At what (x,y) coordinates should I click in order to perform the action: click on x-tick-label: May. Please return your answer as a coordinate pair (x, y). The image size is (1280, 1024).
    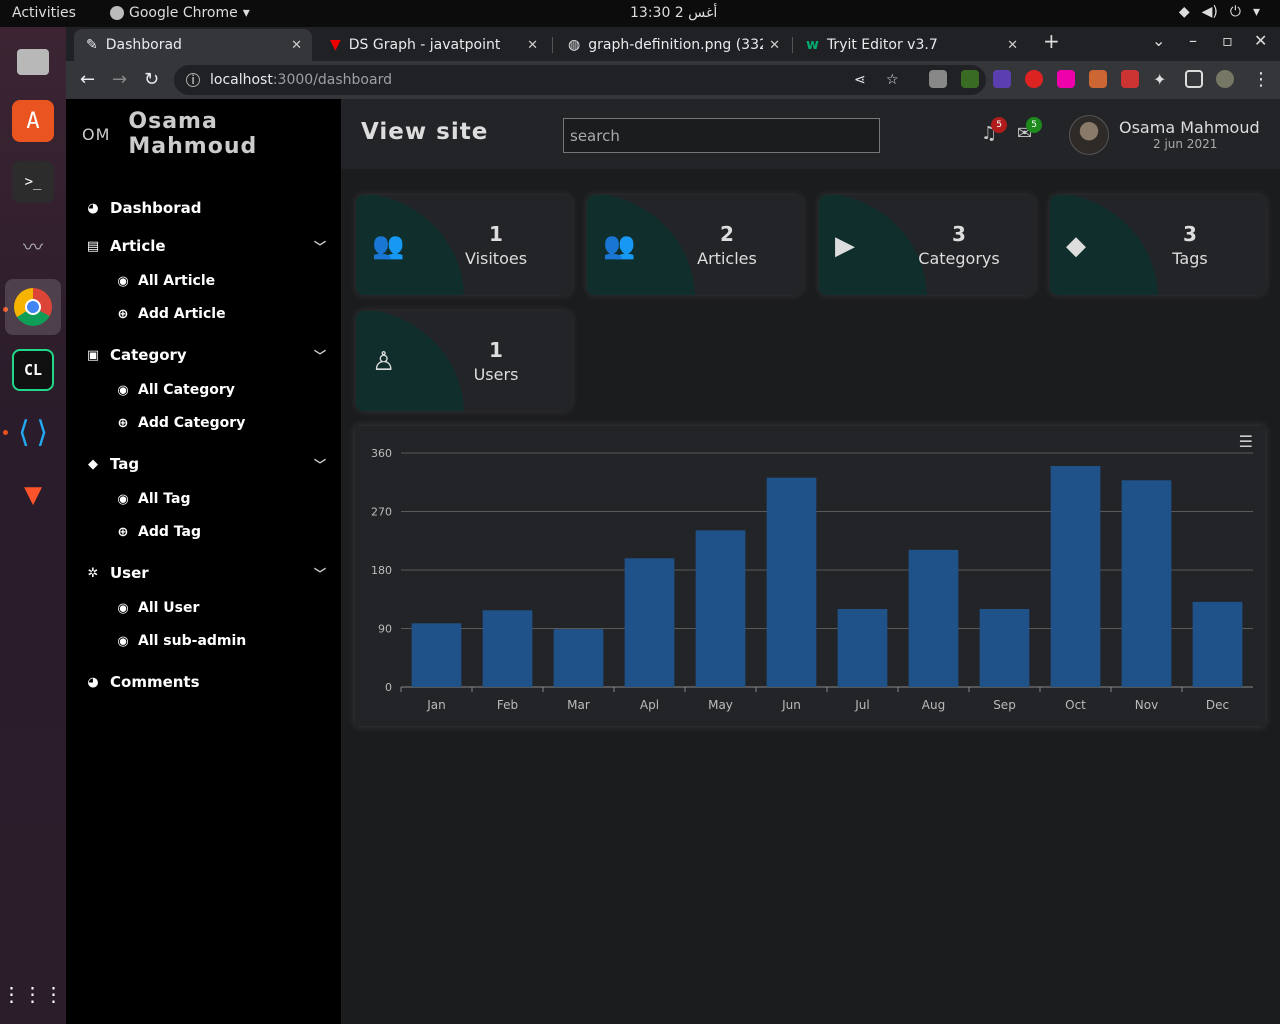
    Looking at the image, I should click on (720, 705).